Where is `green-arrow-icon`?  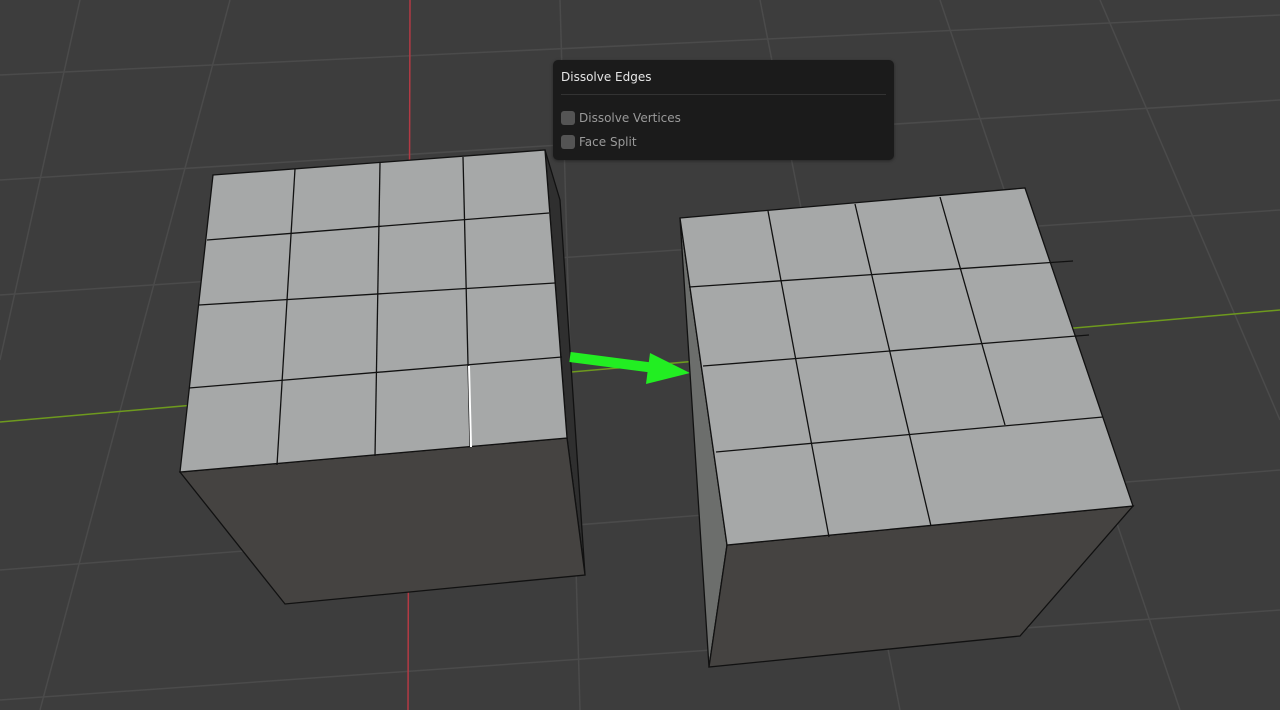
green-arrow-icon is located at coordinates (629, 368).